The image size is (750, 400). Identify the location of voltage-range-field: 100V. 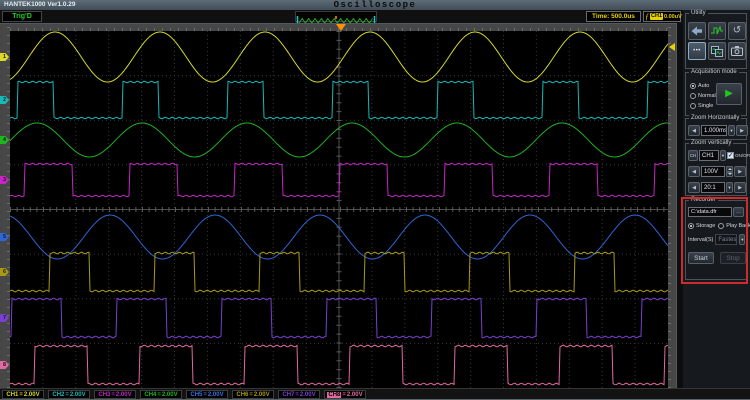
(713, 171).